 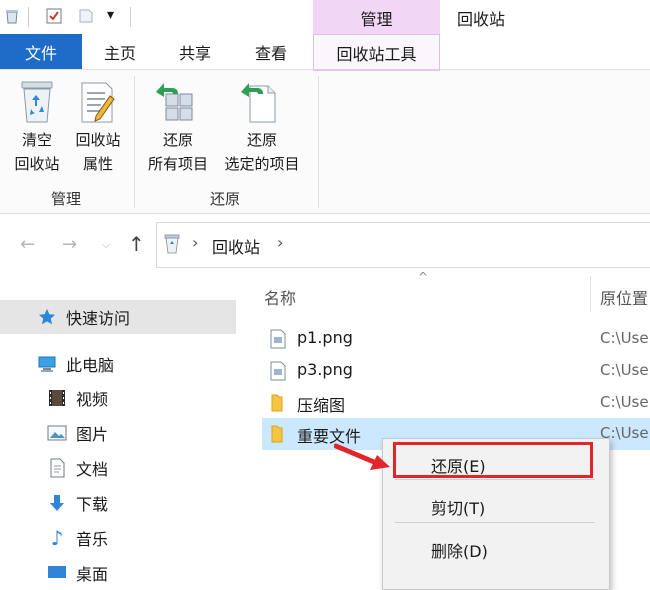 I want to click on nav-item-quick-access: 快速访问, so click(x=83, y=317).